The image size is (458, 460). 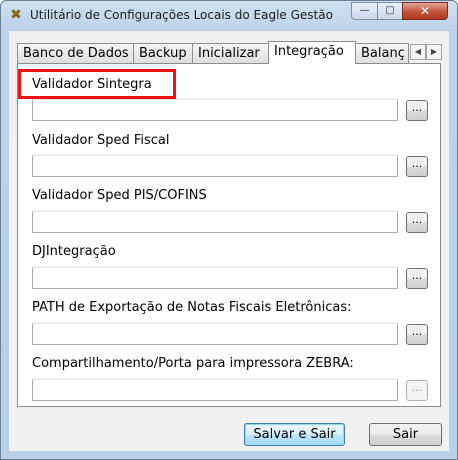 What do you see at coordinates (119, 195) in the screenshot?
I see `validador-sped-pis-cofins-label: Validador Sped PIS/COFINS` at bounding box center [119, 195].